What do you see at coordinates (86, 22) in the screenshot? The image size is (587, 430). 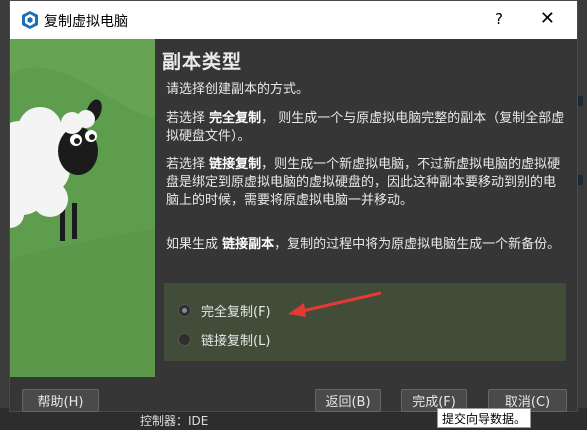 I see `dialog-title: 复制虚拟电脑` at bounding box center [86, 22].